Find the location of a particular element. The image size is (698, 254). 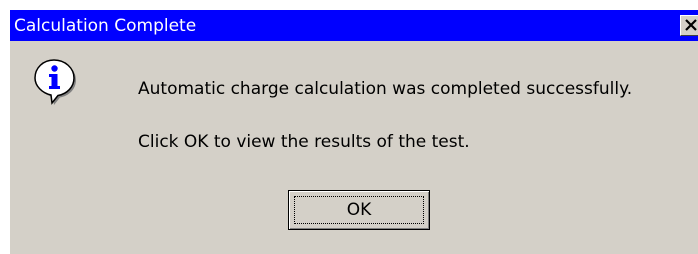

title-bar: Calculation Complete is located at coordinates (354, 25).